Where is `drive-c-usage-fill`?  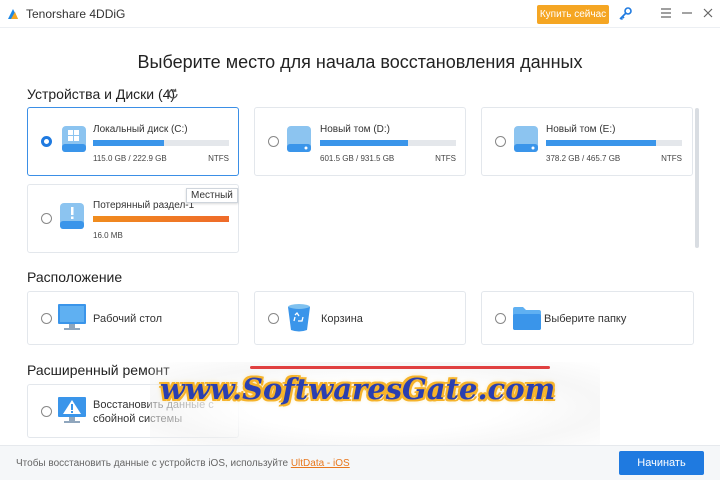
drive-c-usage-fill is located at coordinates (128, 143).